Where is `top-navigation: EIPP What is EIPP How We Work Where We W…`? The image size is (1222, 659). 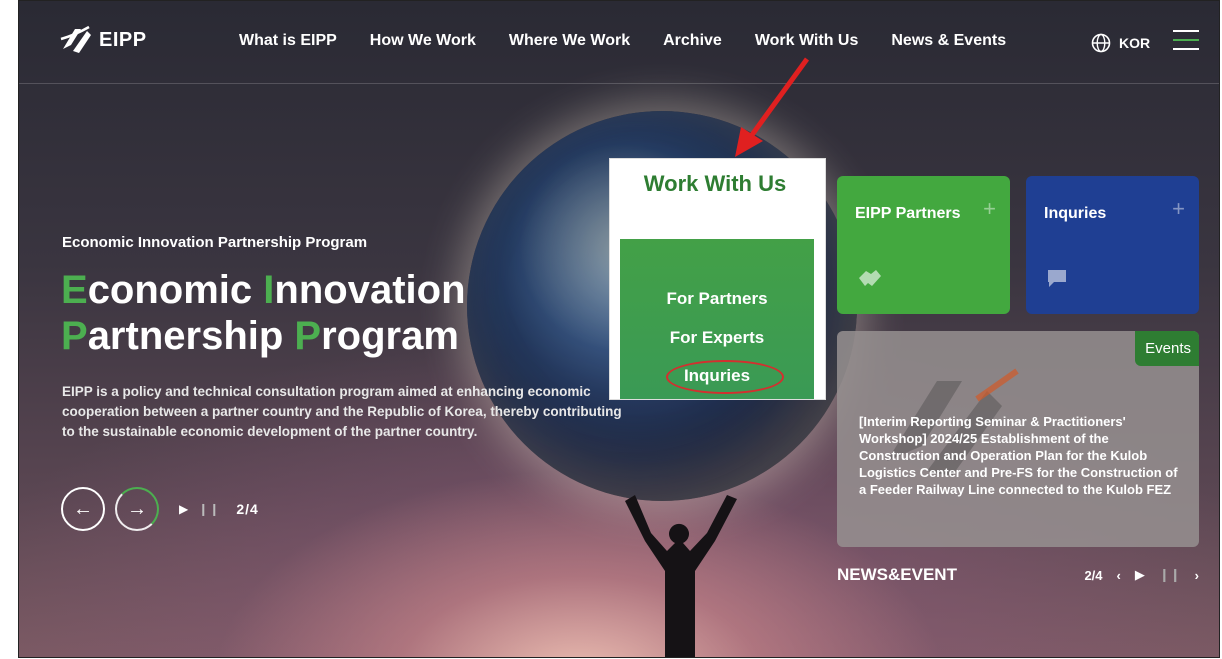
top-navigation: EIPP What is EIPP How We Work Where We W… is located at coordinates (619, 42).